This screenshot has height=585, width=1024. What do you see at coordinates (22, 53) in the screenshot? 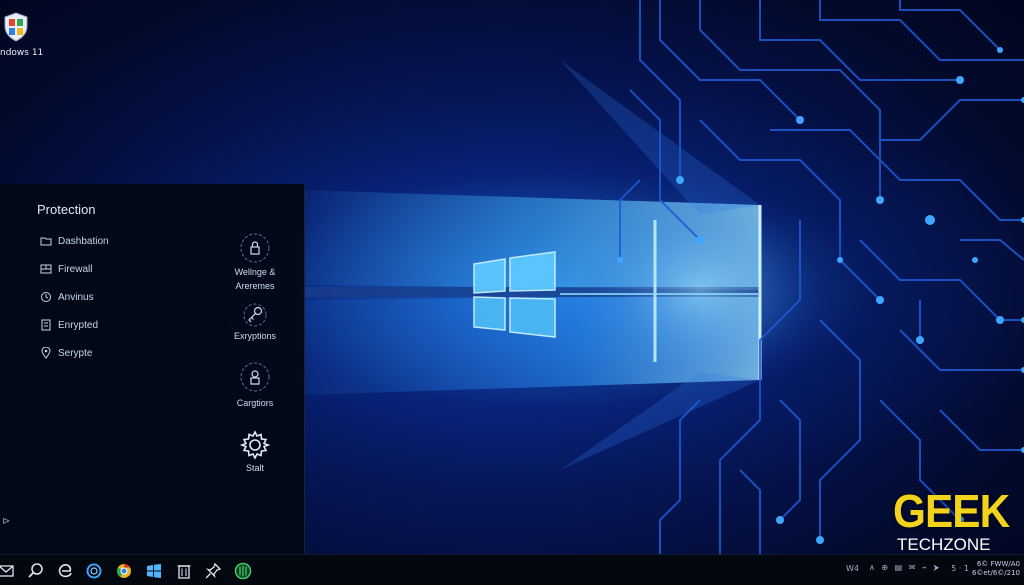
I see `desktop-app-label: ndows 11` at bounding box center [22, 53].